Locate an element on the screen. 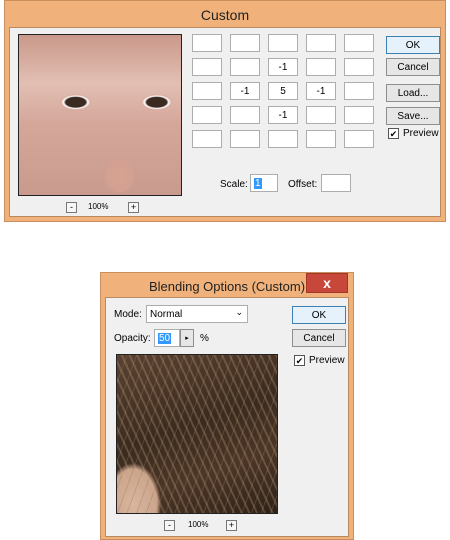  close-icon: x is located at coordinates (327, 283).